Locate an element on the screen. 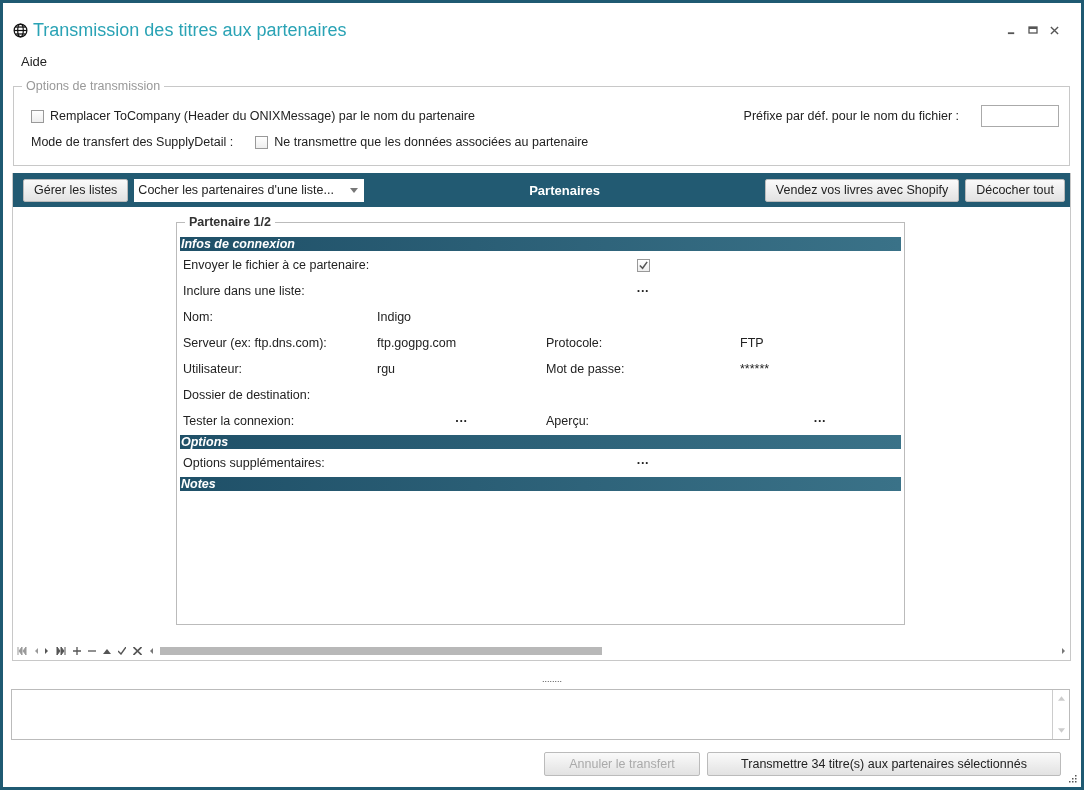 This screenshot has height=790, width=1084. field-label: Protocole: is located at coordinates (575, 343).